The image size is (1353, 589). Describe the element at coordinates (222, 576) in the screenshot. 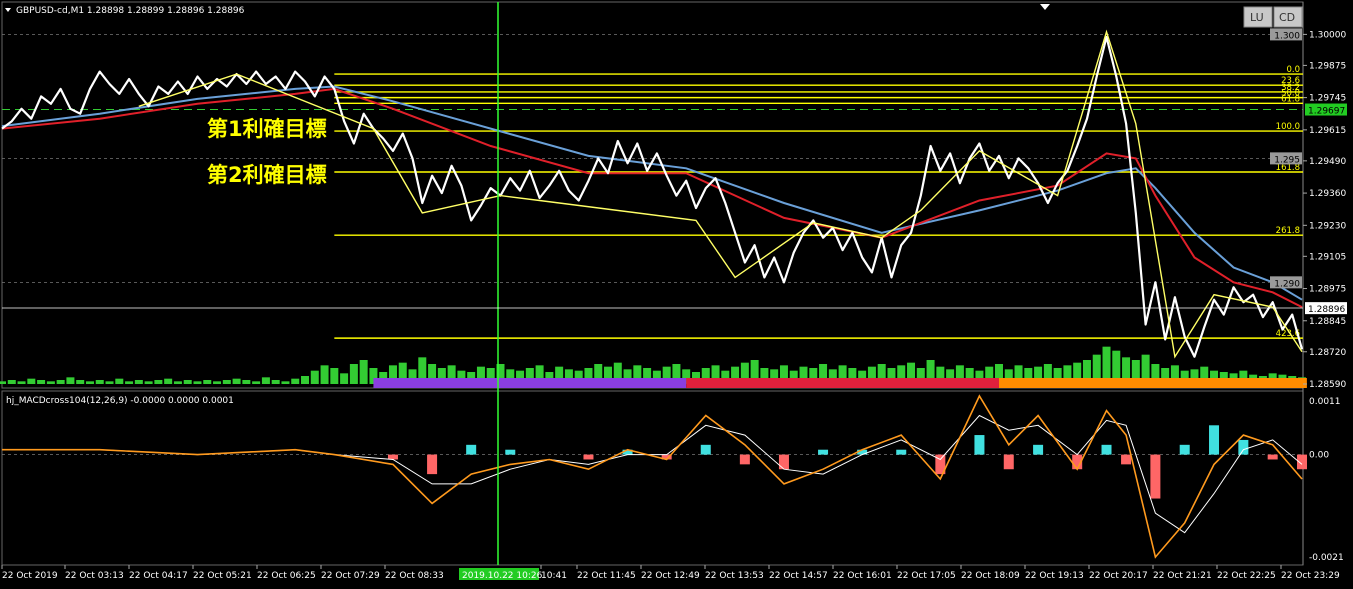

I see `x-tick-label-3: 22 Oct 05:21` at that location.